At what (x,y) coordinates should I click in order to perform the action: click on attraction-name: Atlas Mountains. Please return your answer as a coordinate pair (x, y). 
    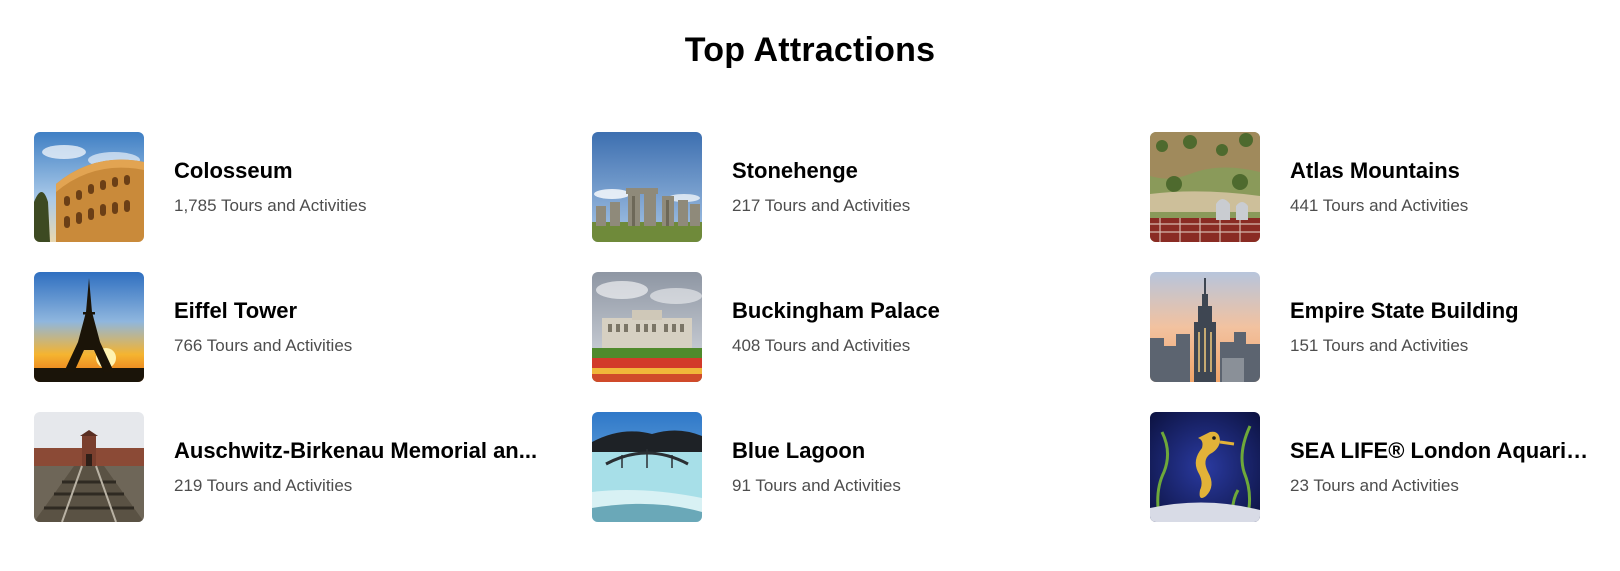
    Looking at the image, I should click on (1379, 171).